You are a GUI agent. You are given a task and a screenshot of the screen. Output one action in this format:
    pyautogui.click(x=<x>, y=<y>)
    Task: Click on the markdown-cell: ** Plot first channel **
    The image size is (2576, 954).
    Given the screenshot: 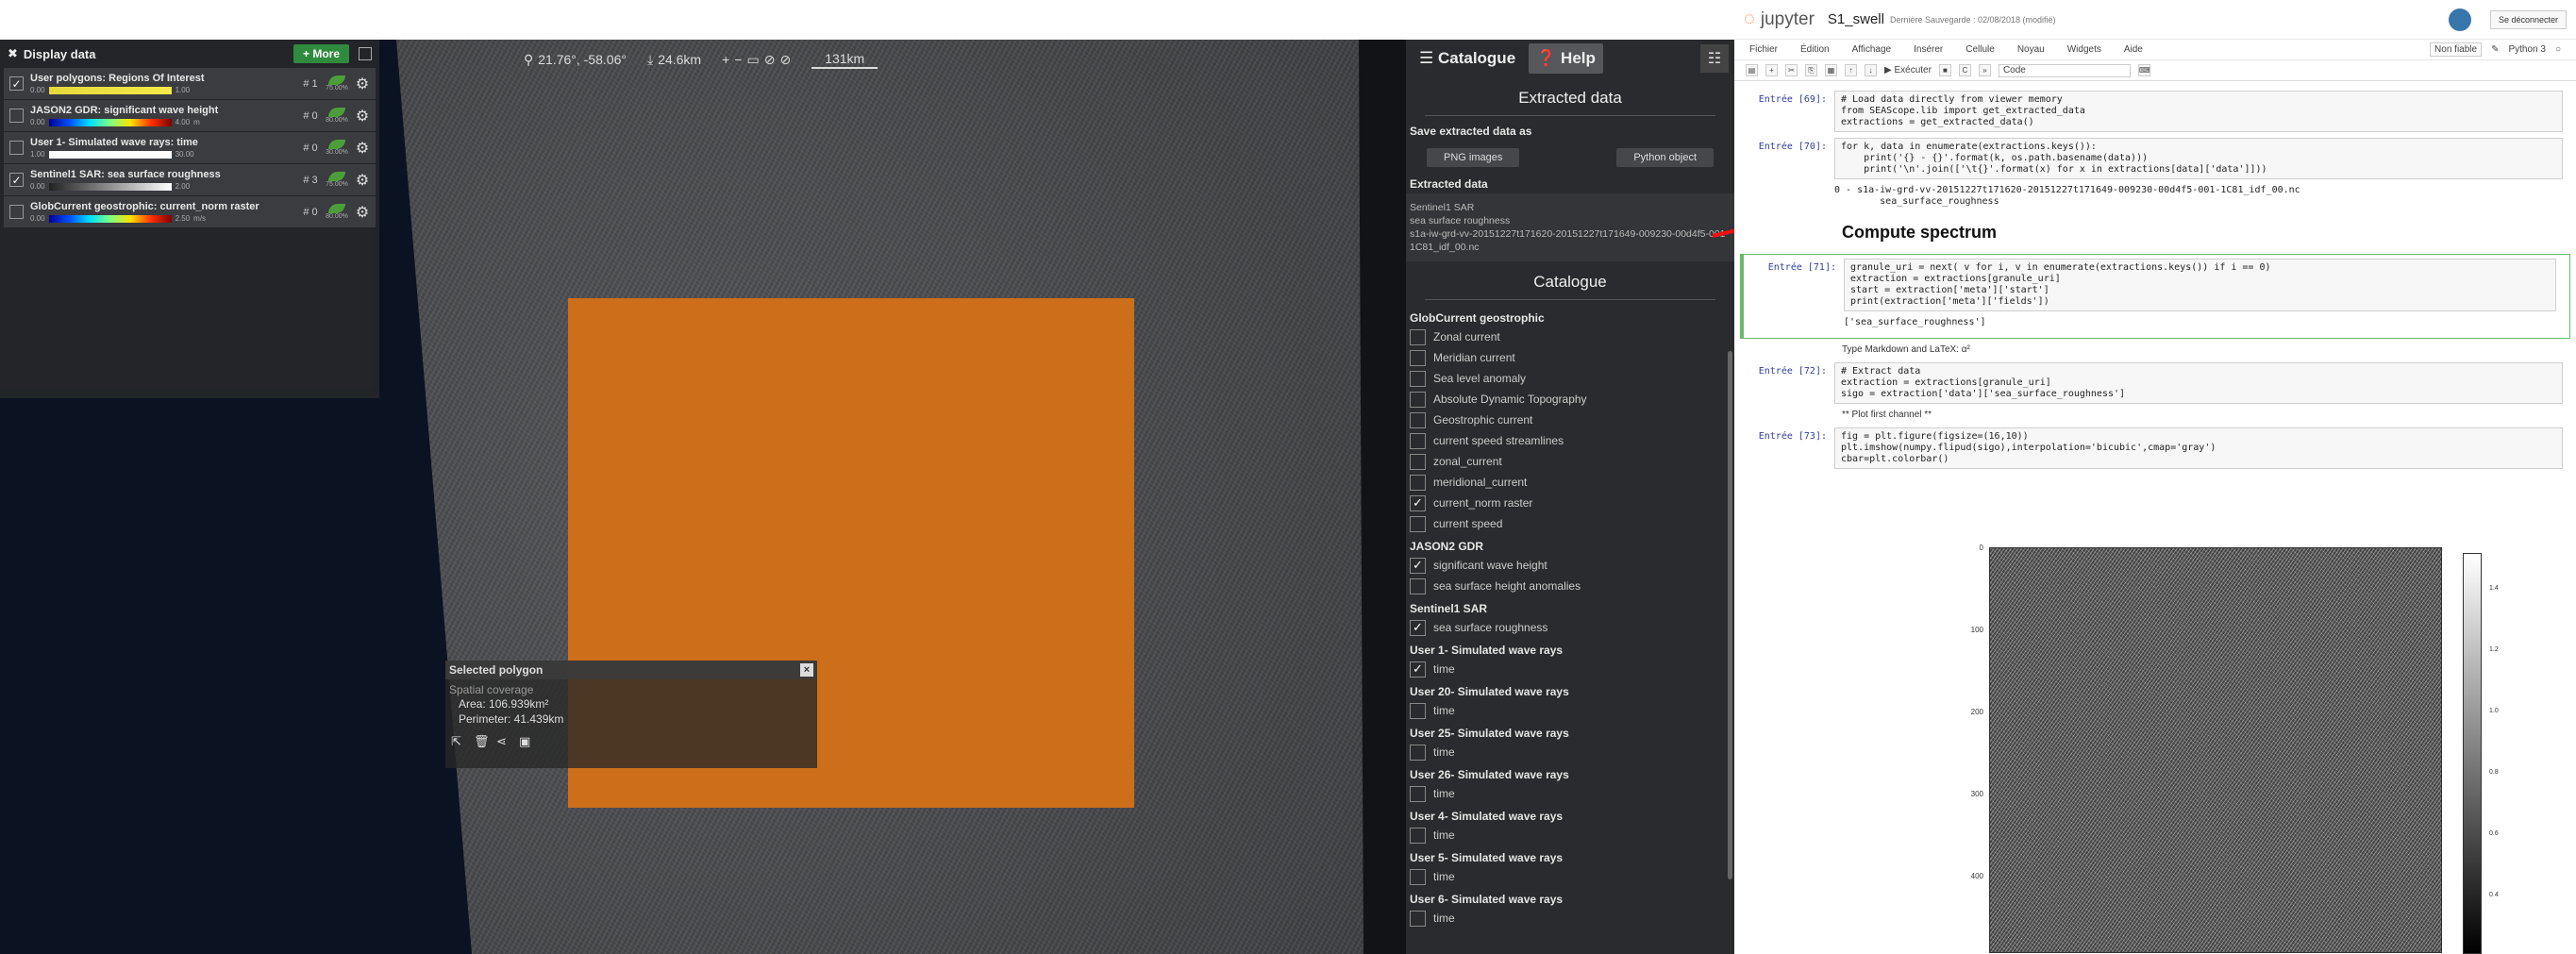 What is the action you would take?
    pyautogui.click(x=2202, y=415)
    